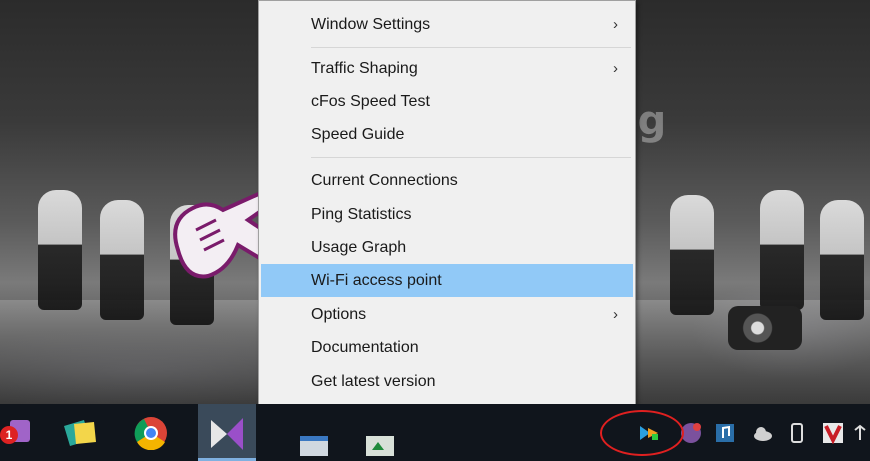 This screenshot has height=461, width=870. Describe the element at coordinates (447, 68) in the screenshot. I see `menu-item-traffic-shaping: Traffic Shaping ›` at that location.